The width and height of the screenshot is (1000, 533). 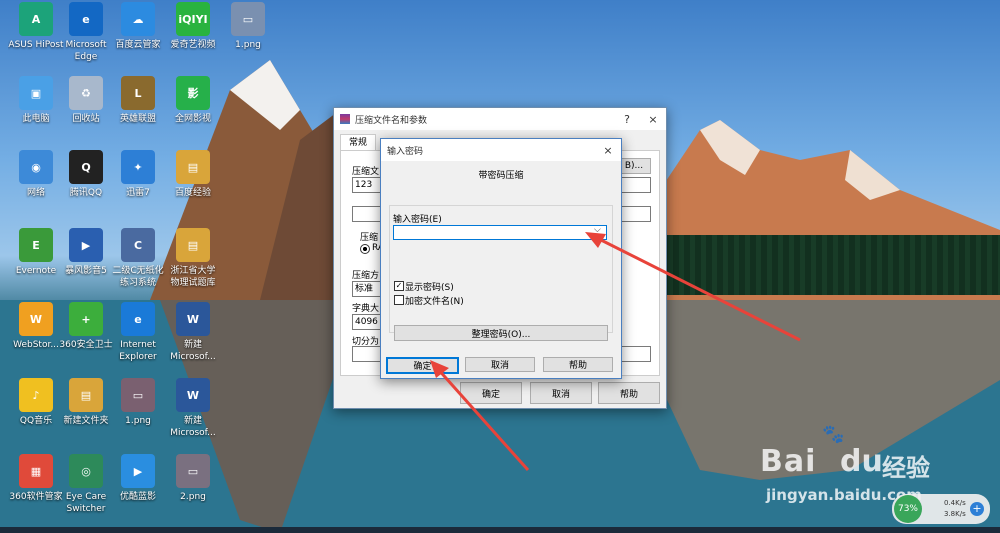 What do you see at coordinates (193, 497) in the screenshot?
I see `desktop-icon-label: 2.png` at bounding box center [193, 497].